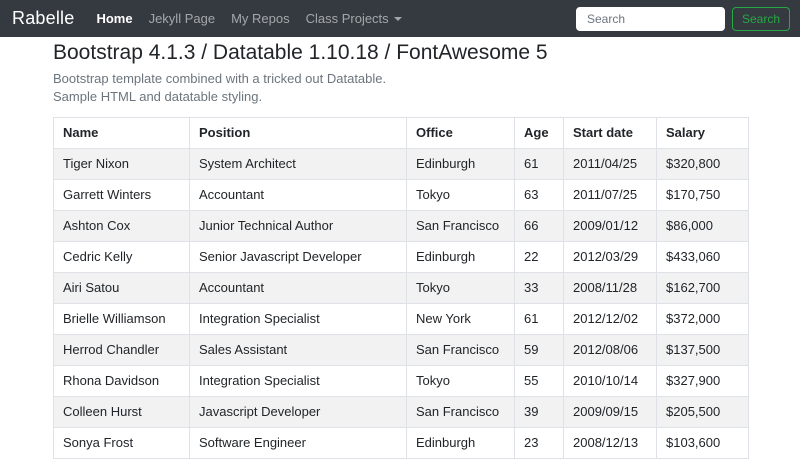  I want to click on table-cell-salary: $433,060, so click(702, 257).